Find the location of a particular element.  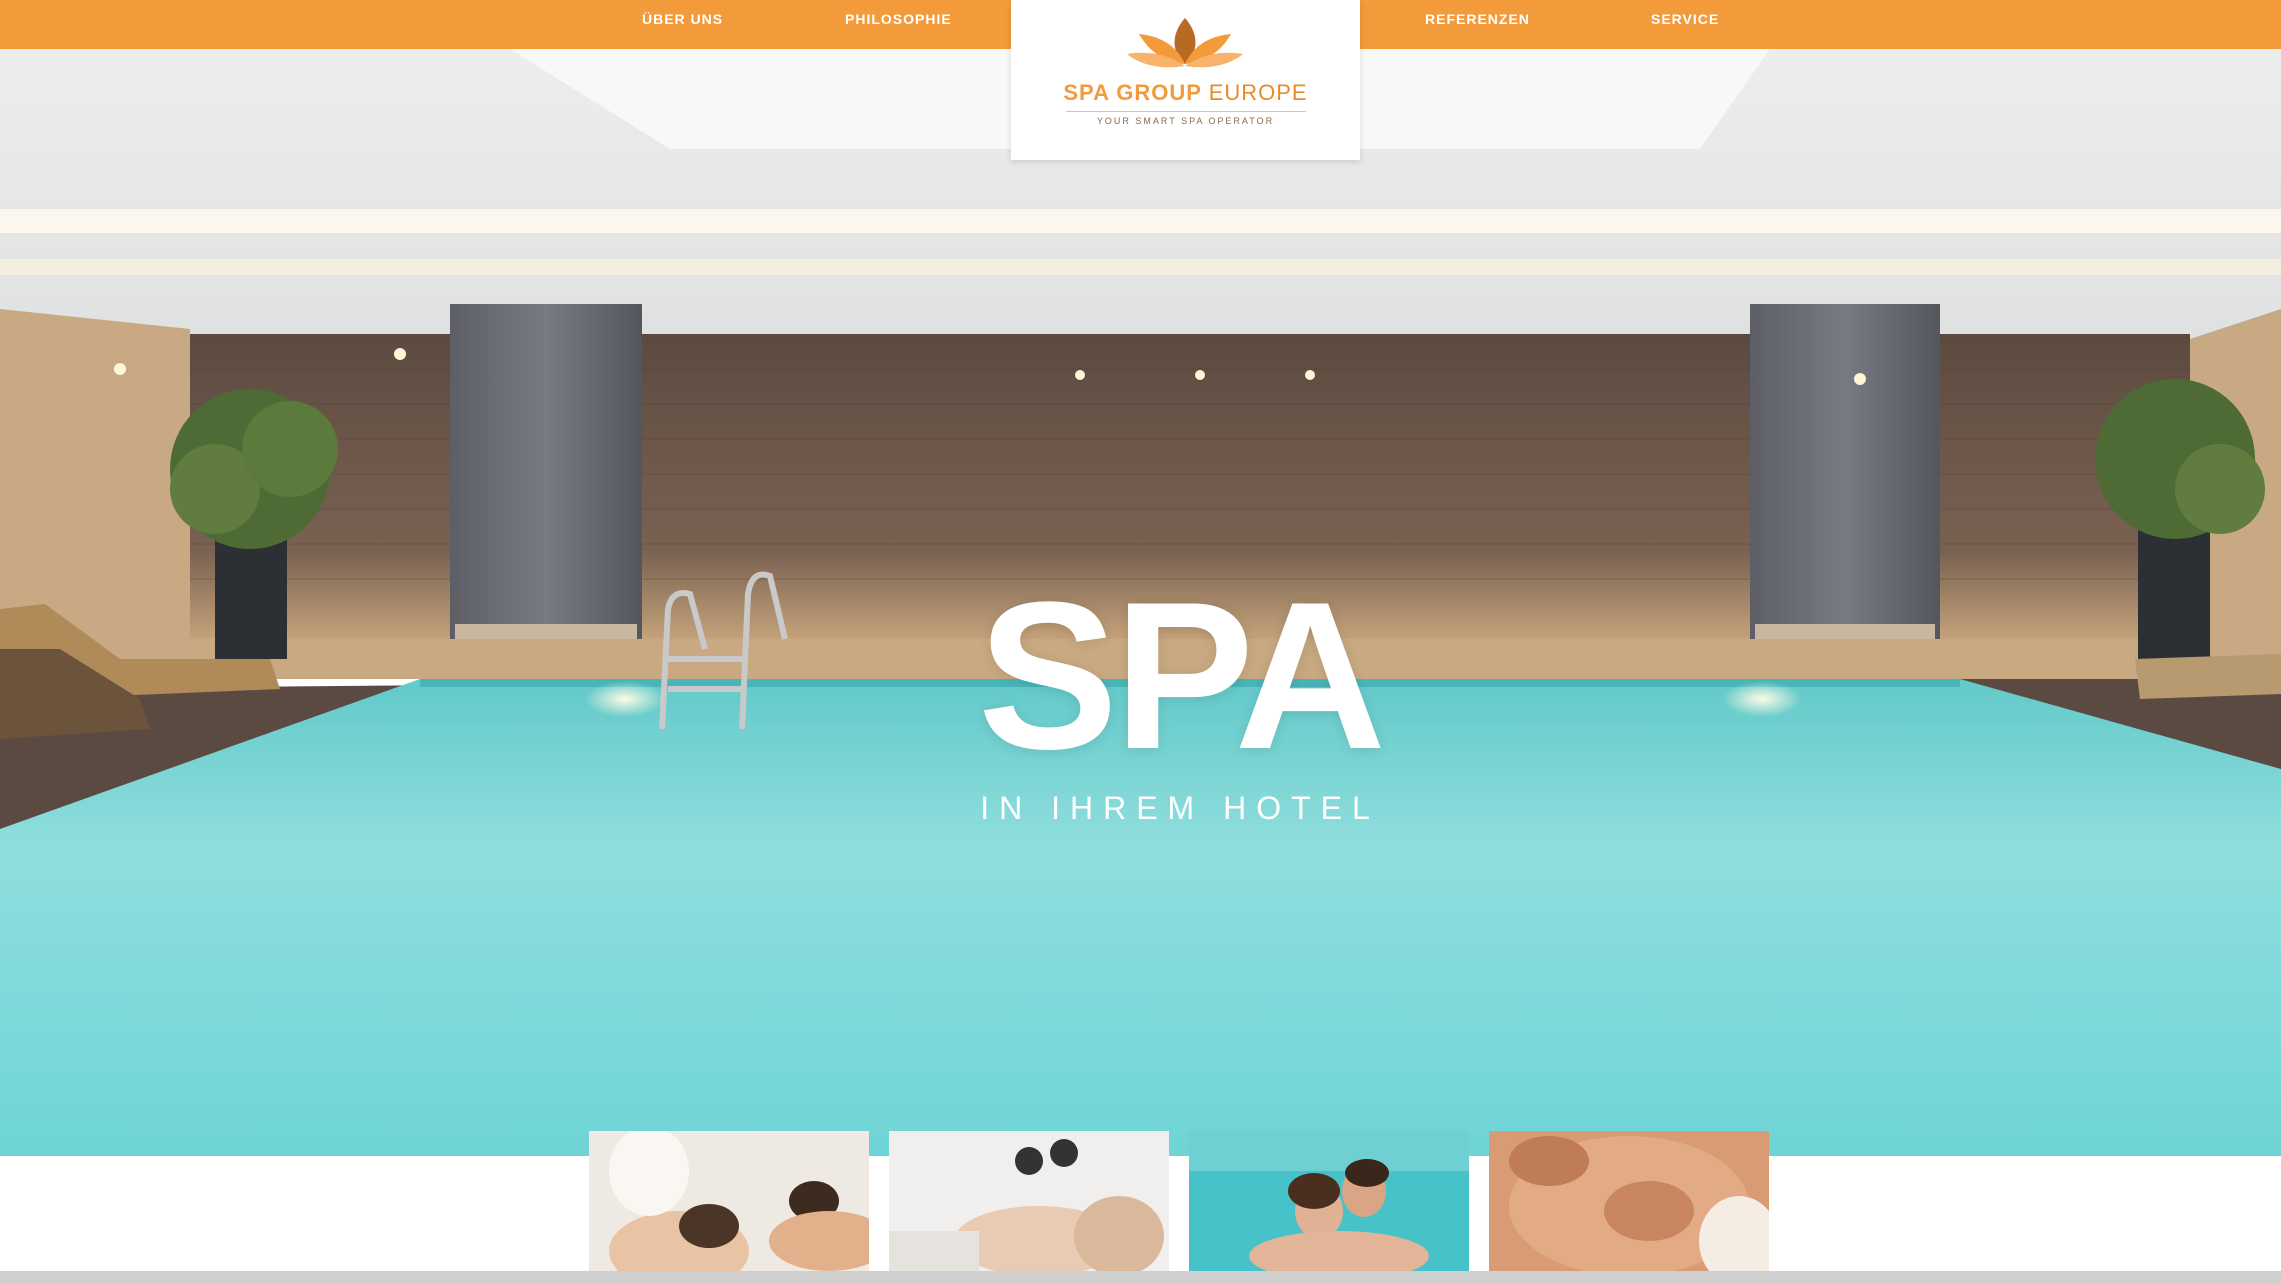

face-massage-photo is located at coordinates (1629, 1201).